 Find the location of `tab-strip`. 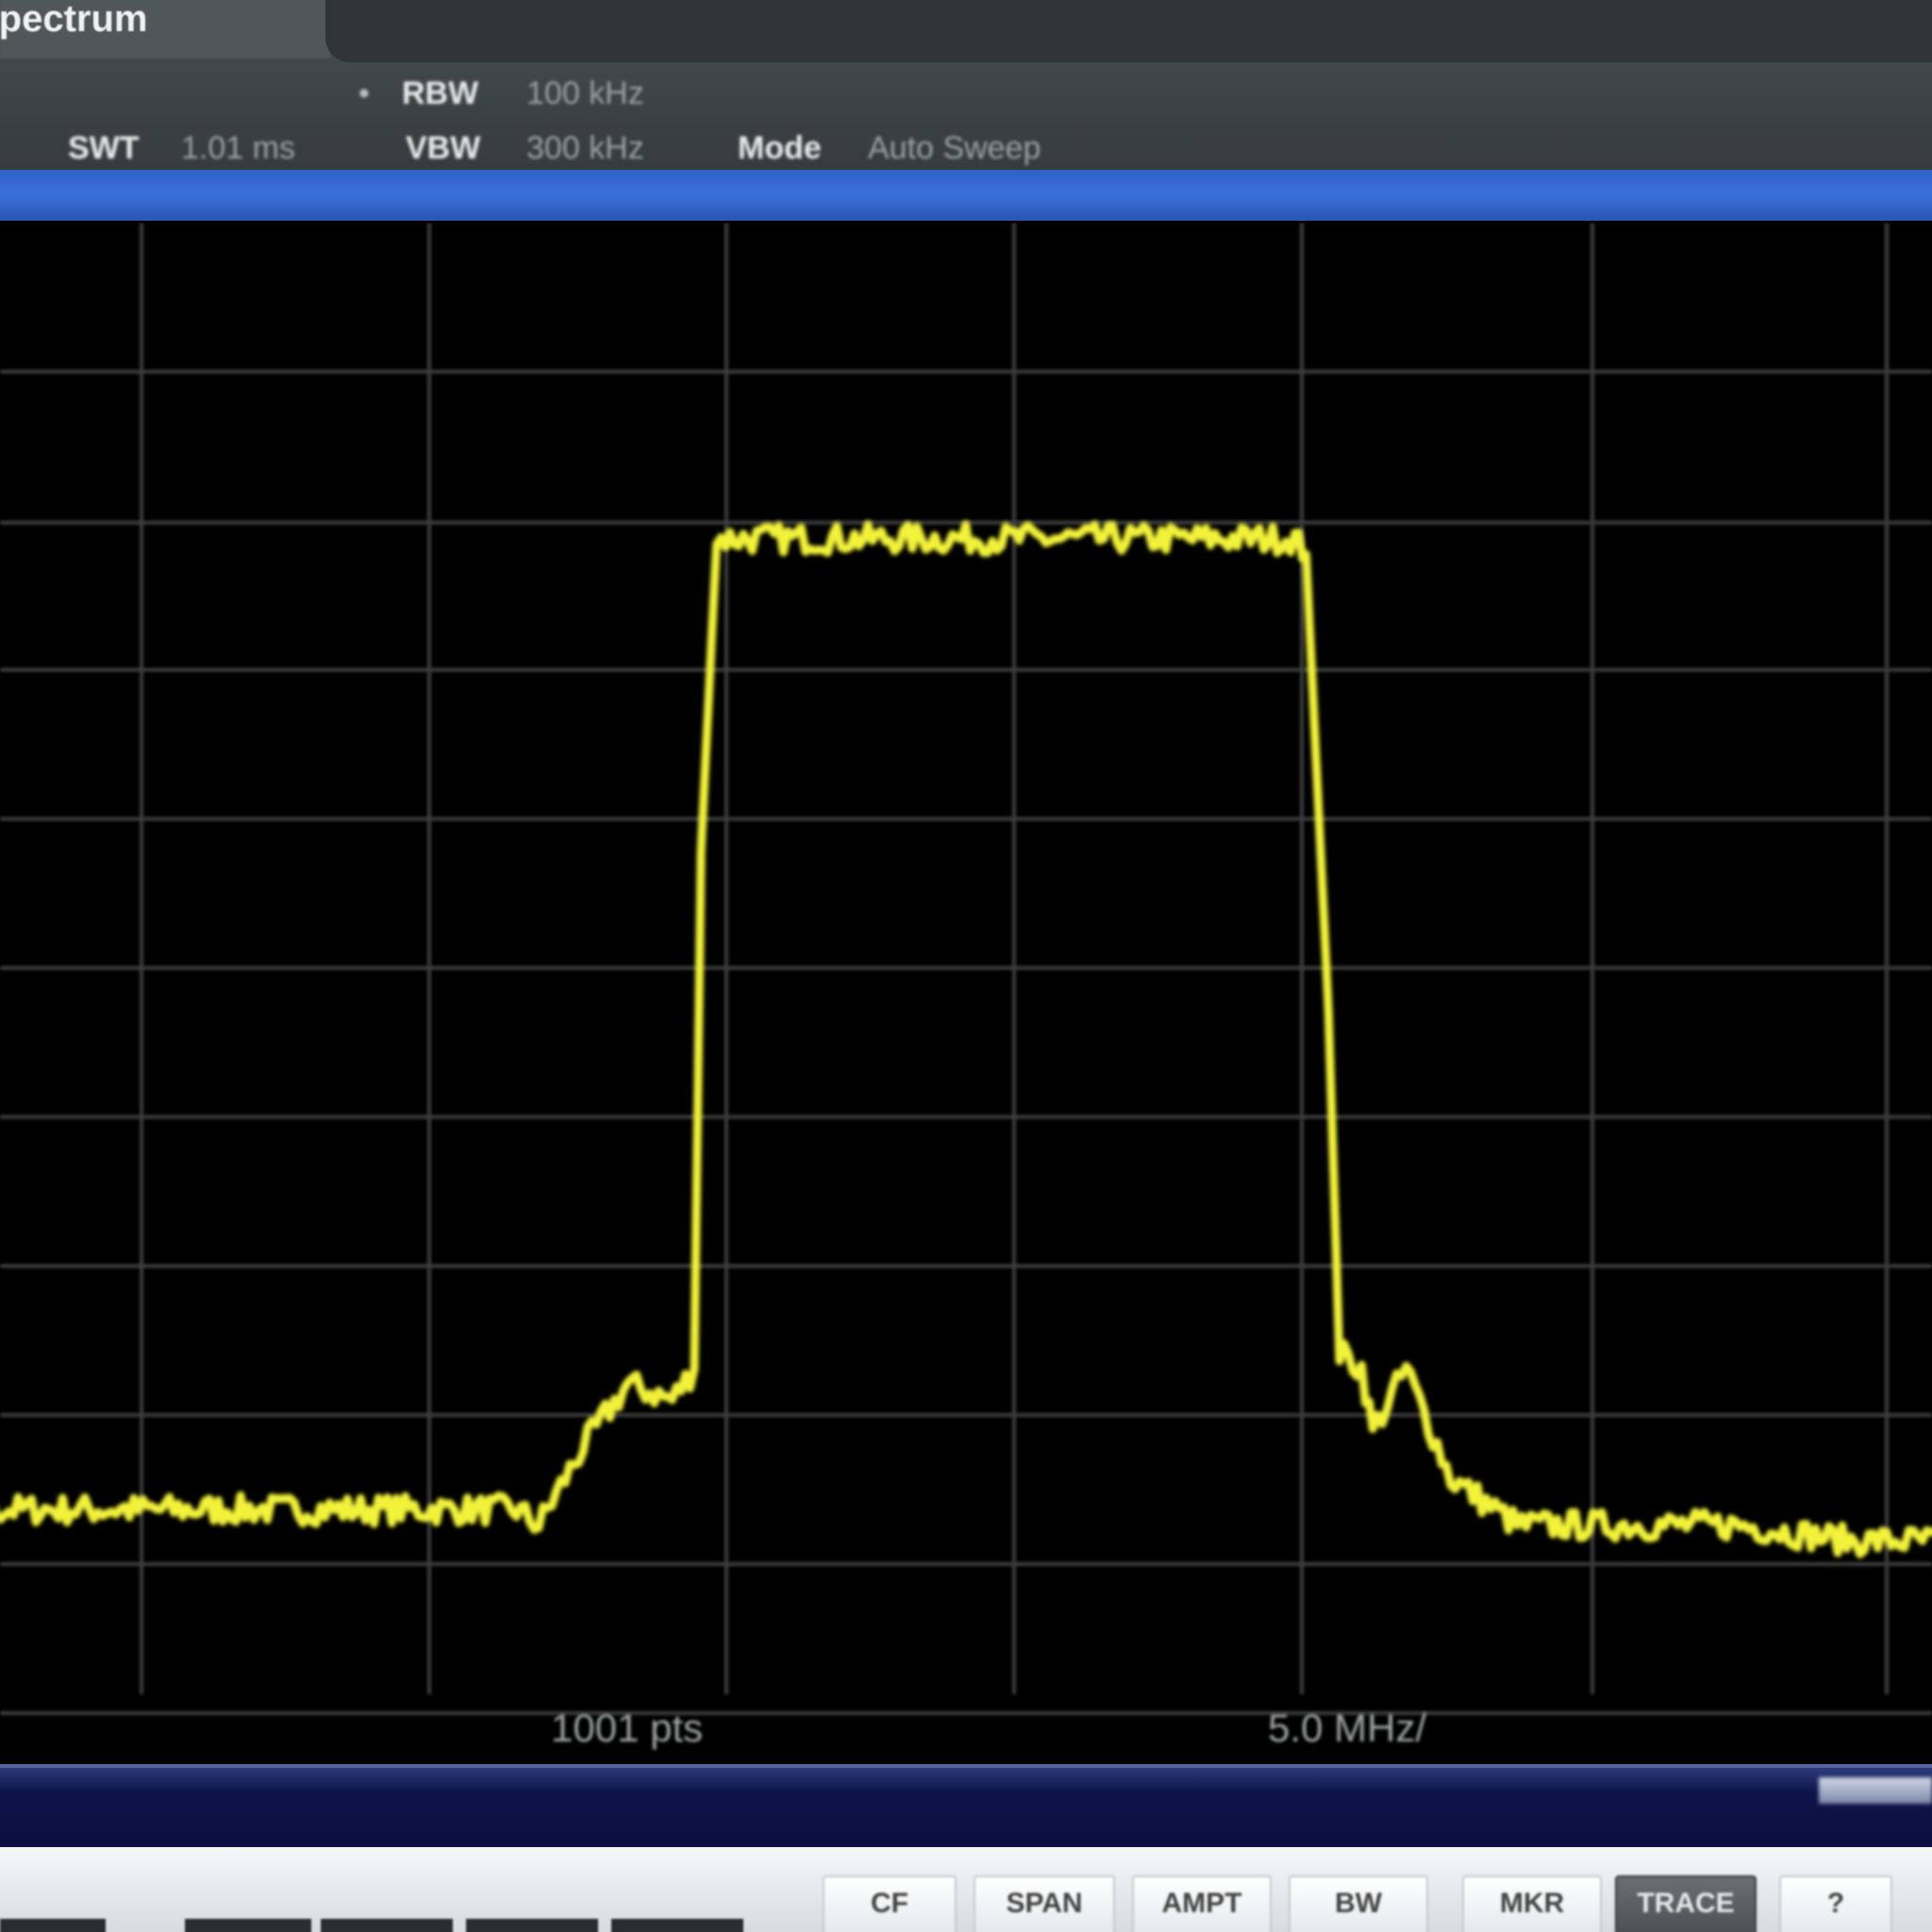

tab-strip is located at coordinates (1128, 31).